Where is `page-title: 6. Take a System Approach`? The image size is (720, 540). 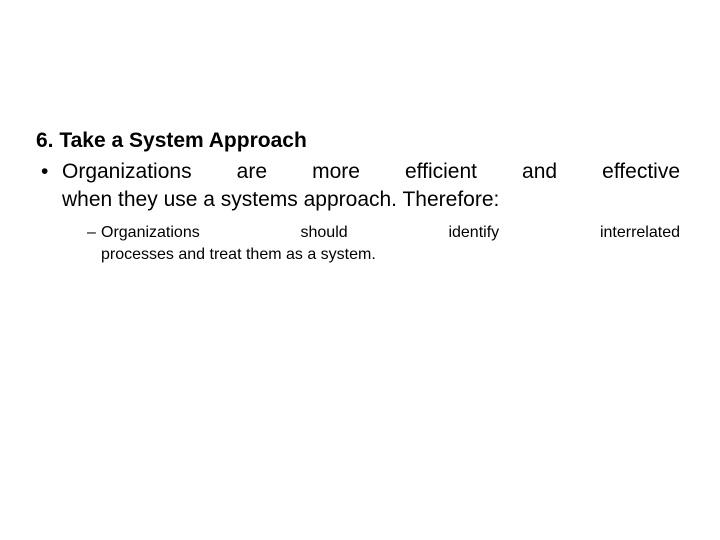 page-title: 6. Take a System Approach is located at coordinates (171, 140).